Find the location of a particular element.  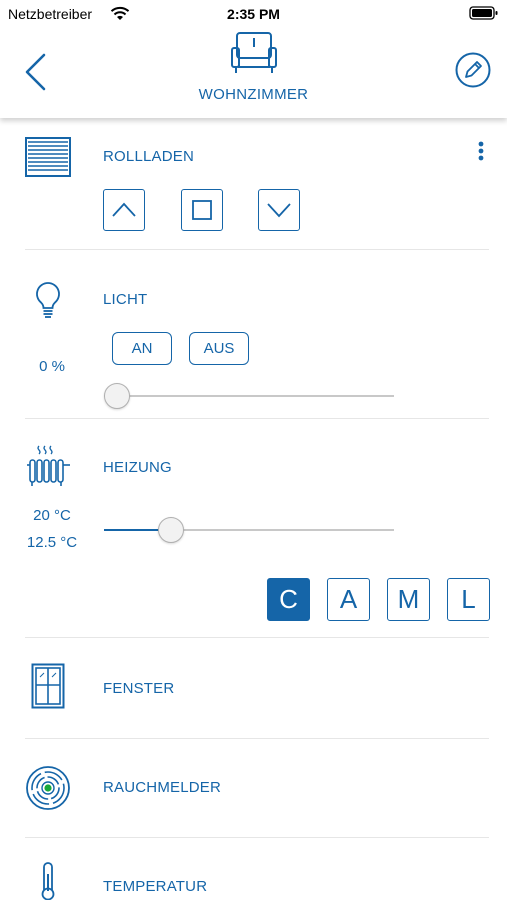

heizung-label: HEIZUNG is located at coordinates (137, 467).